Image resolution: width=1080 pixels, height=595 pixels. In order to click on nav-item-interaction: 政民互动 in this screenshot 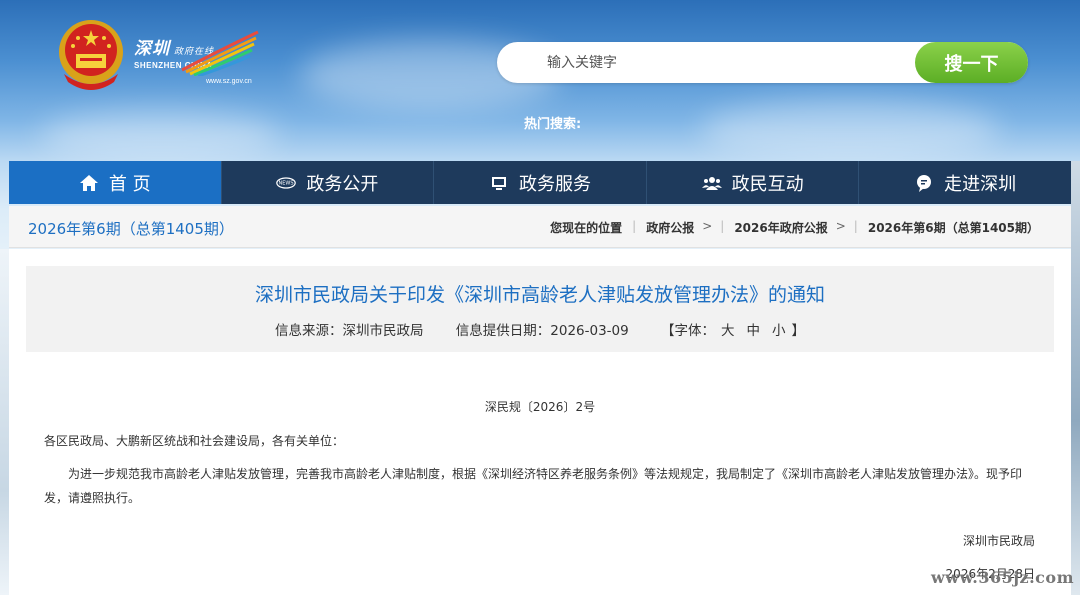, I will do `click(753, 182)`.